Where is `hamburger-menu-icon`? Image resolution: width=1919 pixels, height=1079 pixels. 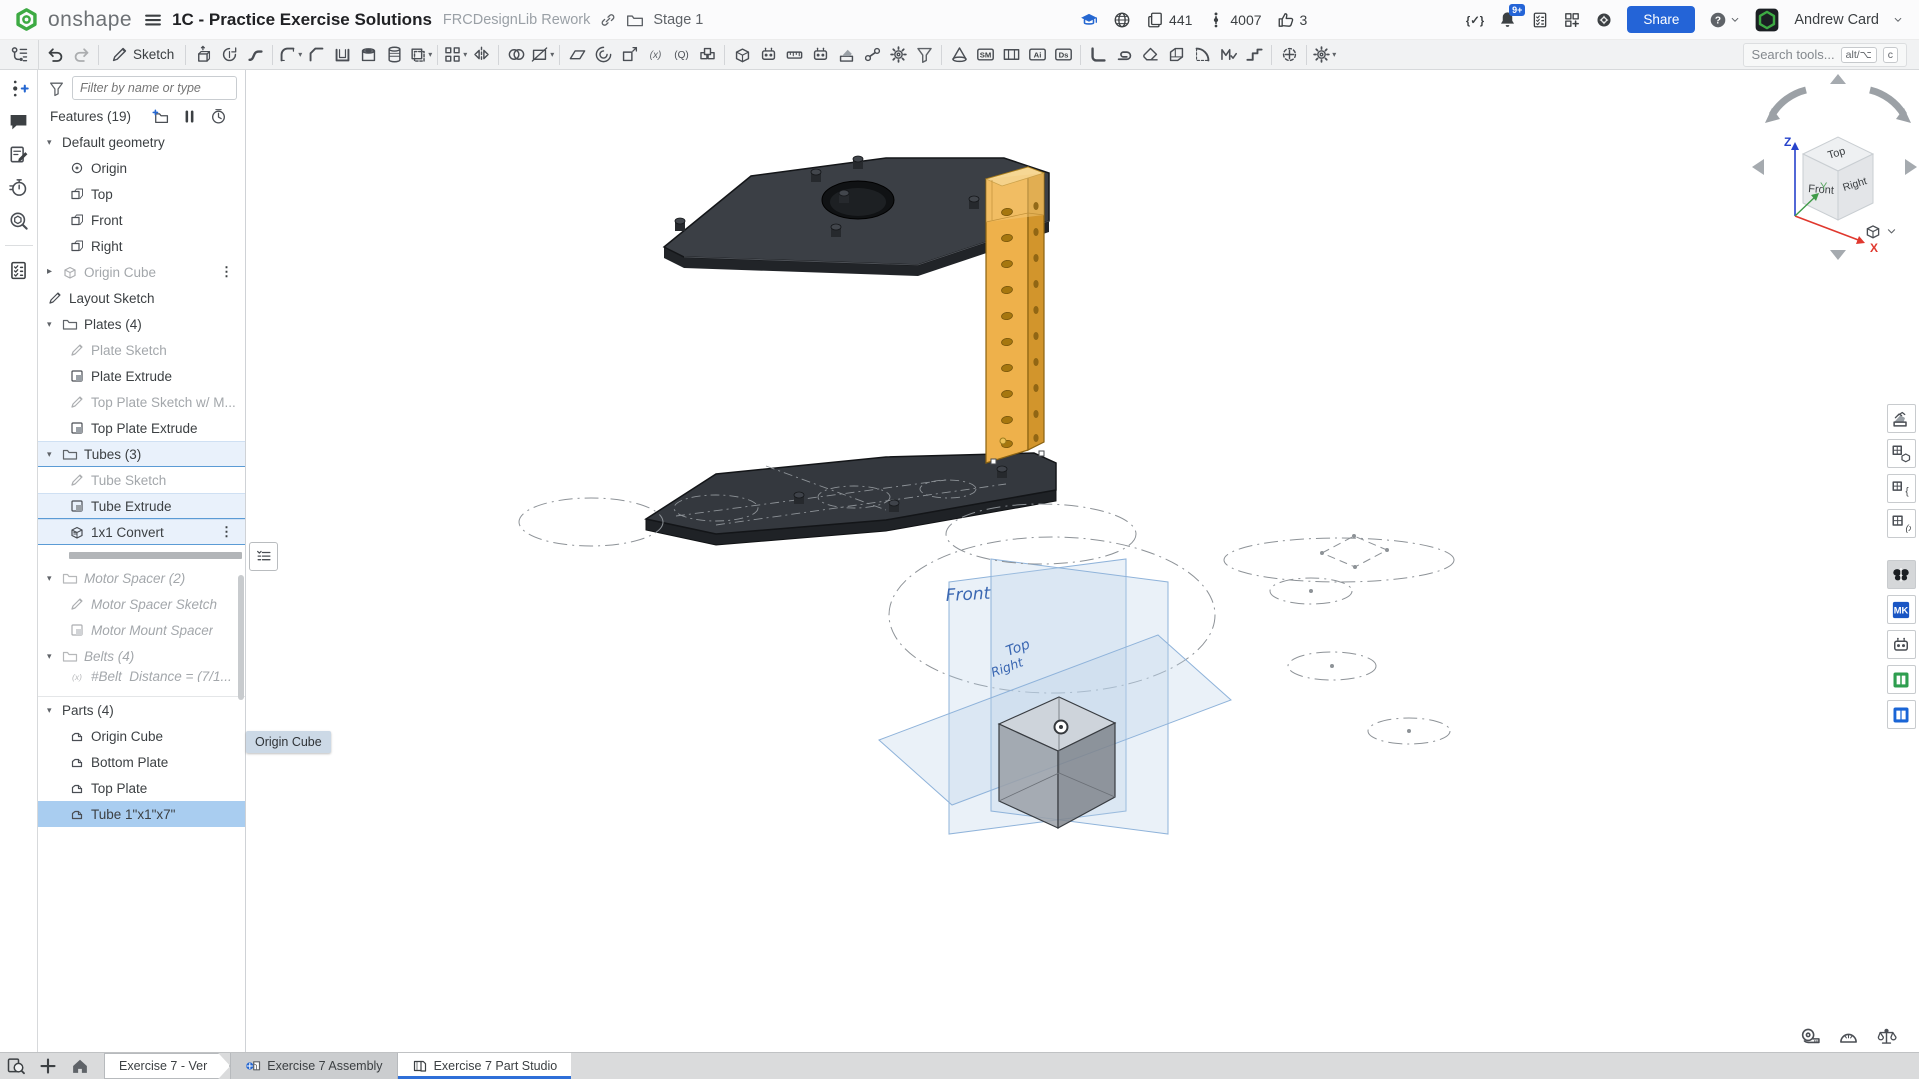 hamburger-menu-icon is located at coordinates (153, 20).